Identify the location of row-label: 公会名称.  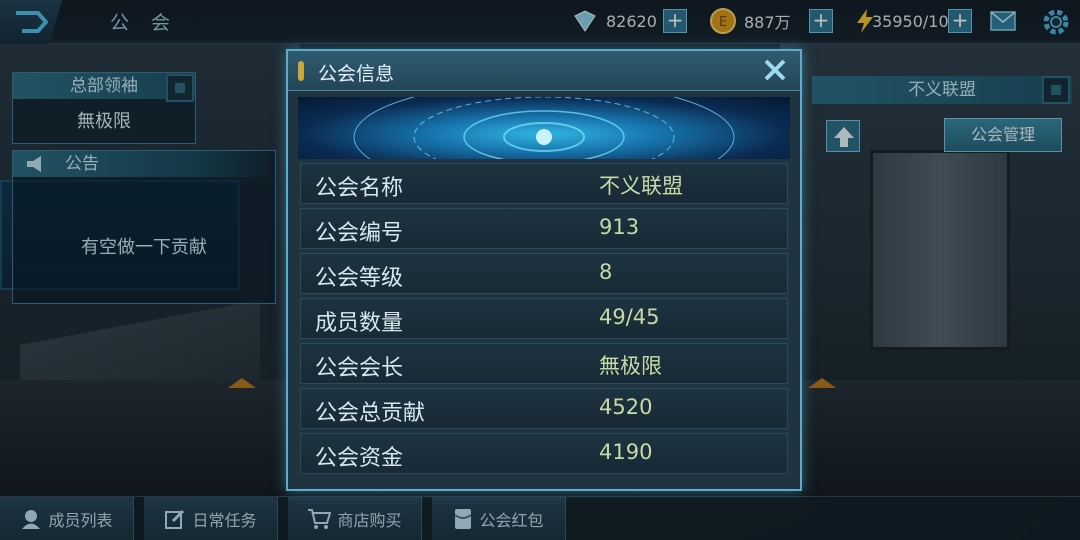
(359, 188).